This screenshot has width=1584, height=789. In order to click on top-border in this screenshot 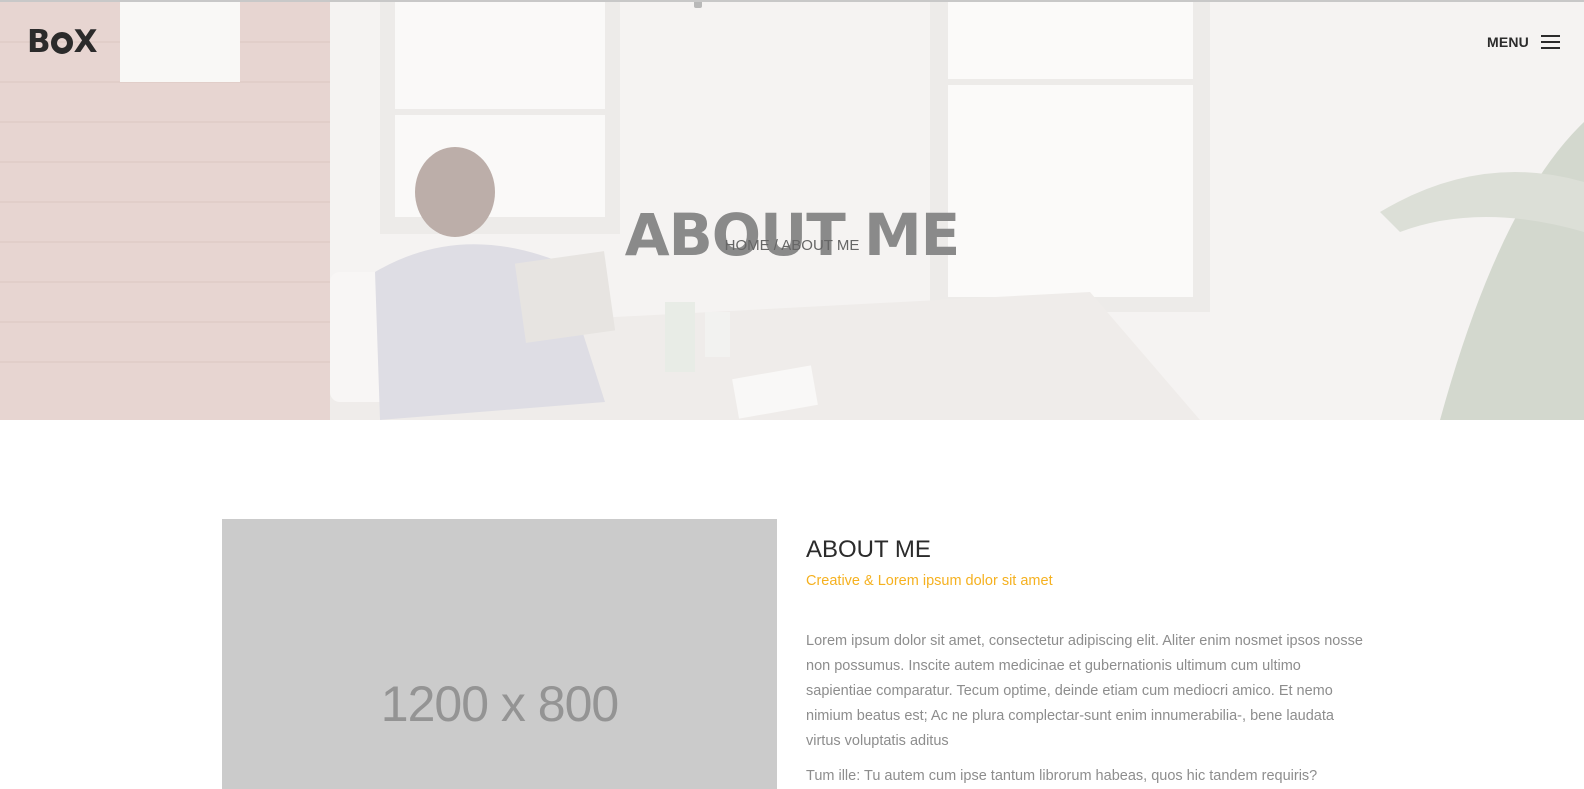, I will do `click(792, 1)`.